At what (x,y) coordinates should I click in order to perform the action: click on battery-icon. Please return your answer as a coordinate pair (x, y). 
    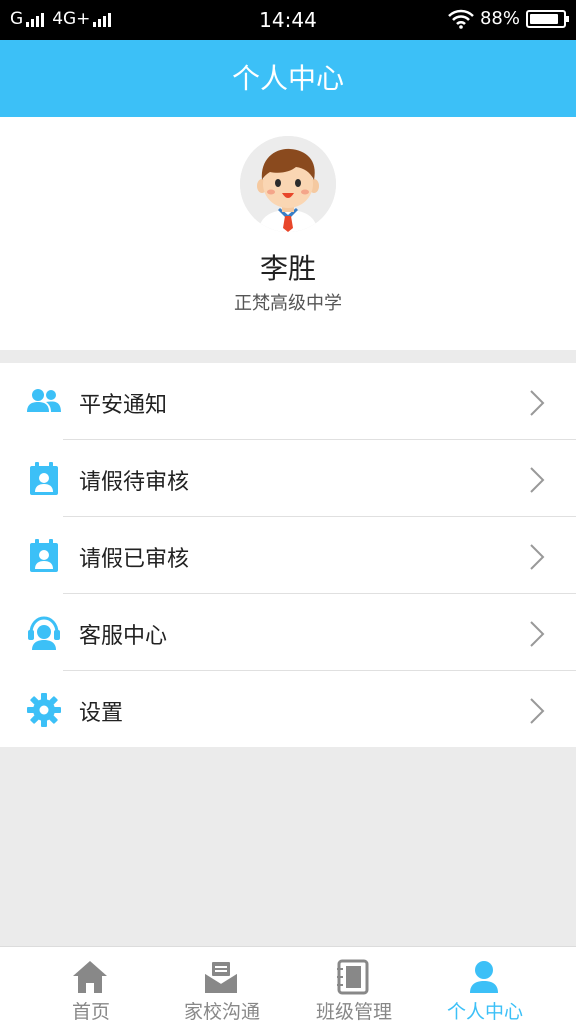
    Looking at the image, I should click on (547, 18).